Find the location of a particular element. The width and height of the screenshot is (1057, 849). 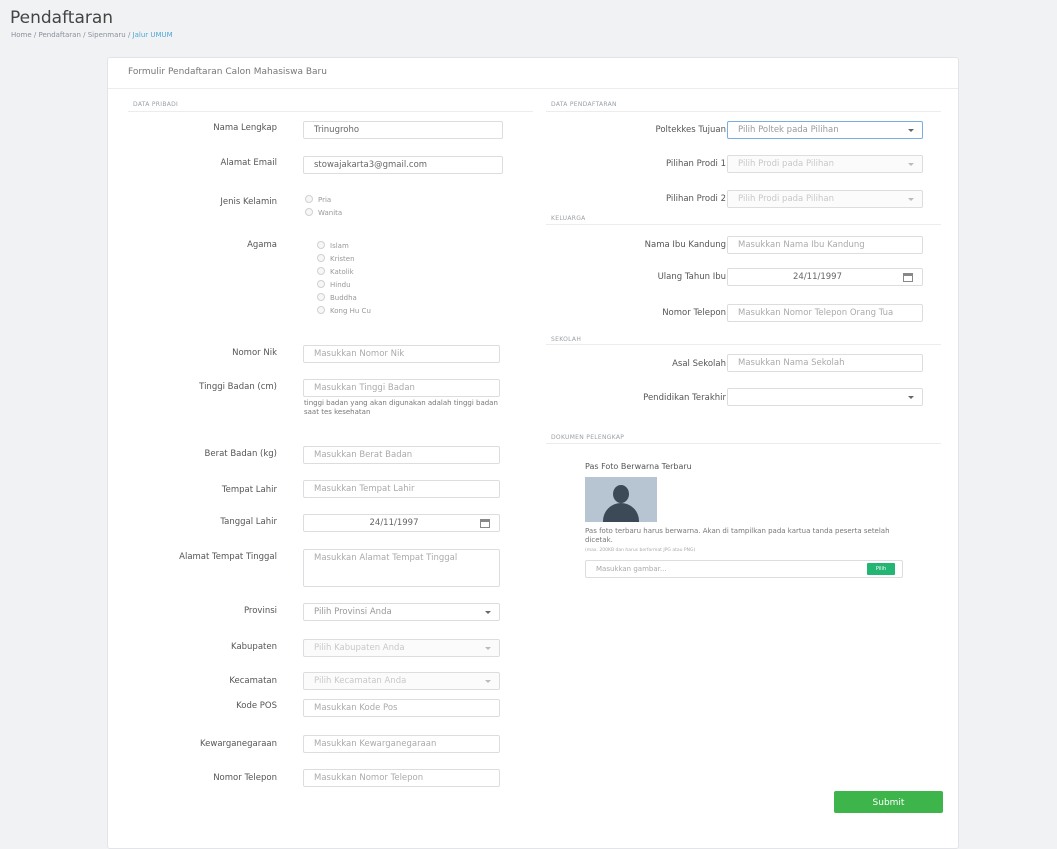

nomor-telepon-orang-tua-input: Masukkan Nomor Telepon Orang Tua is located at coordinates (825, 313).